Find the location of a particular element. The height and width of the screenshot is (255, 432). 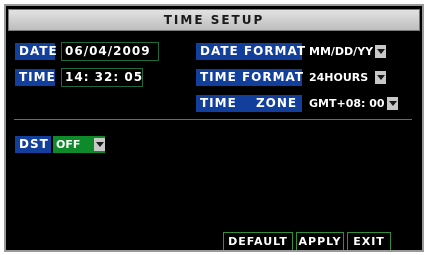

time-zone-select: GMT+08: 00 is located at coordinates (352, 103).